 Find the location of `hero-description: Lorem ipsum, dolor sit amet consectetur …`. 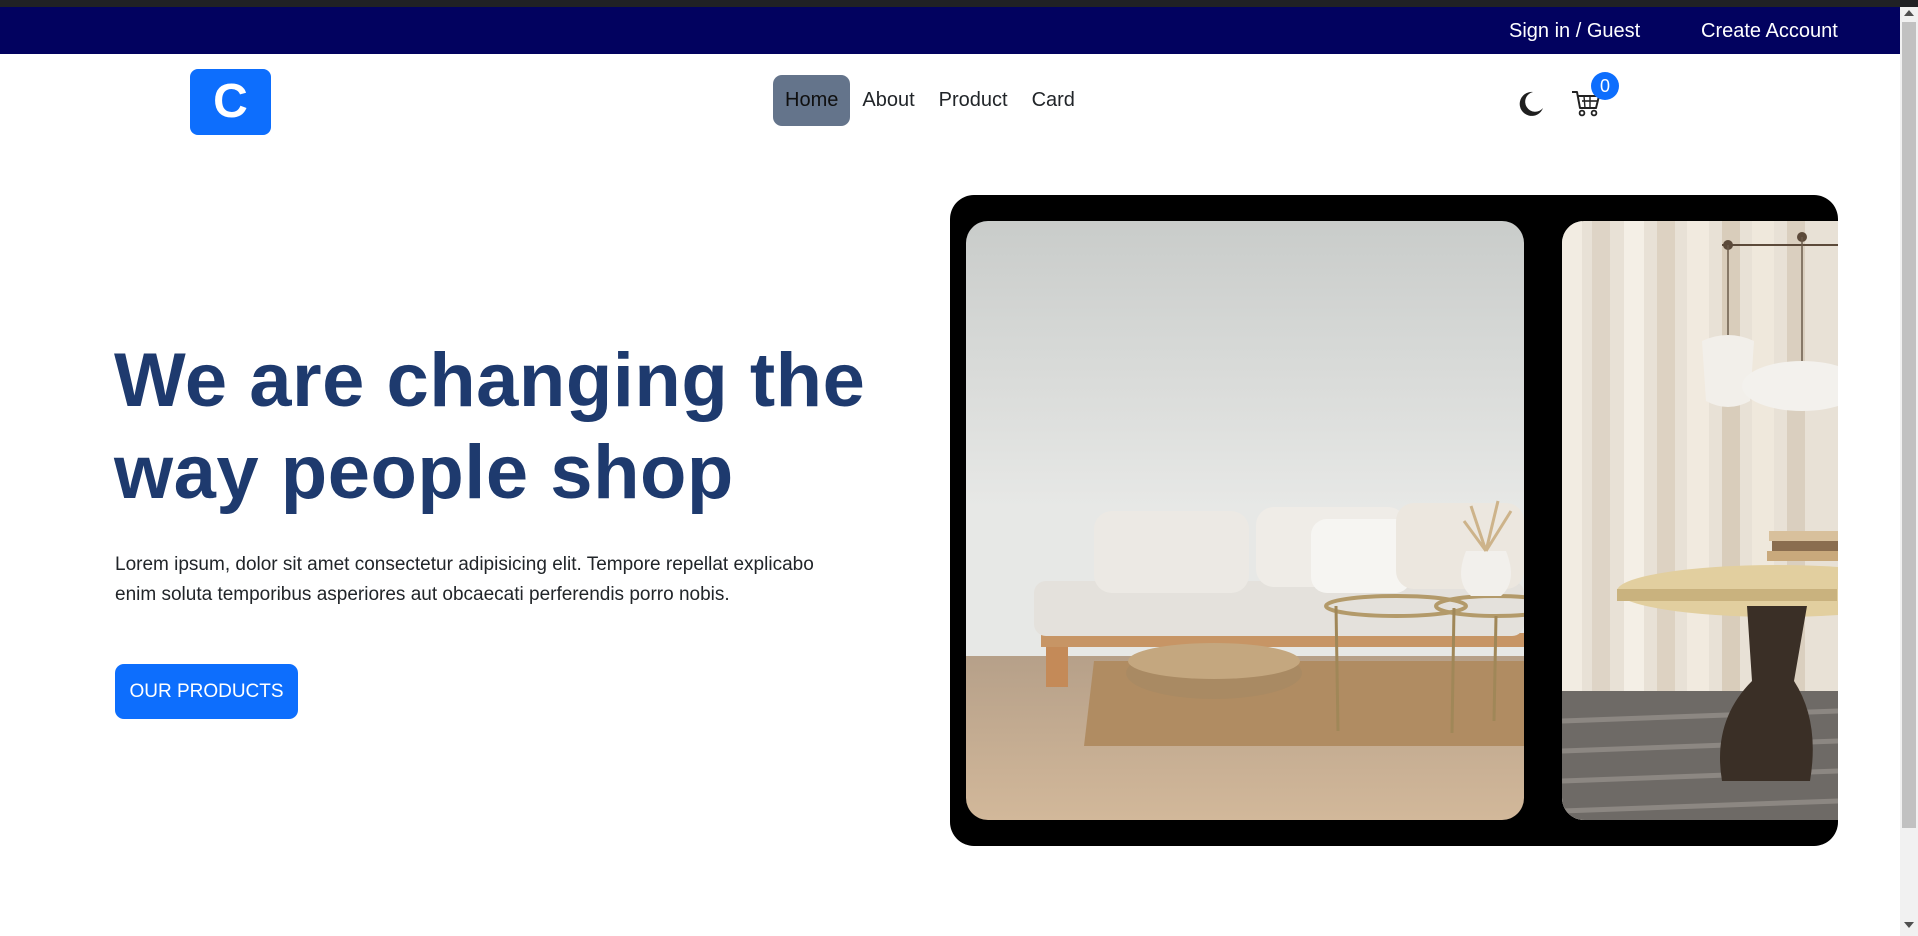

hero-description: Lorem ipsum, dolor sit amet consectetur … is located at coordinates (464, 579).